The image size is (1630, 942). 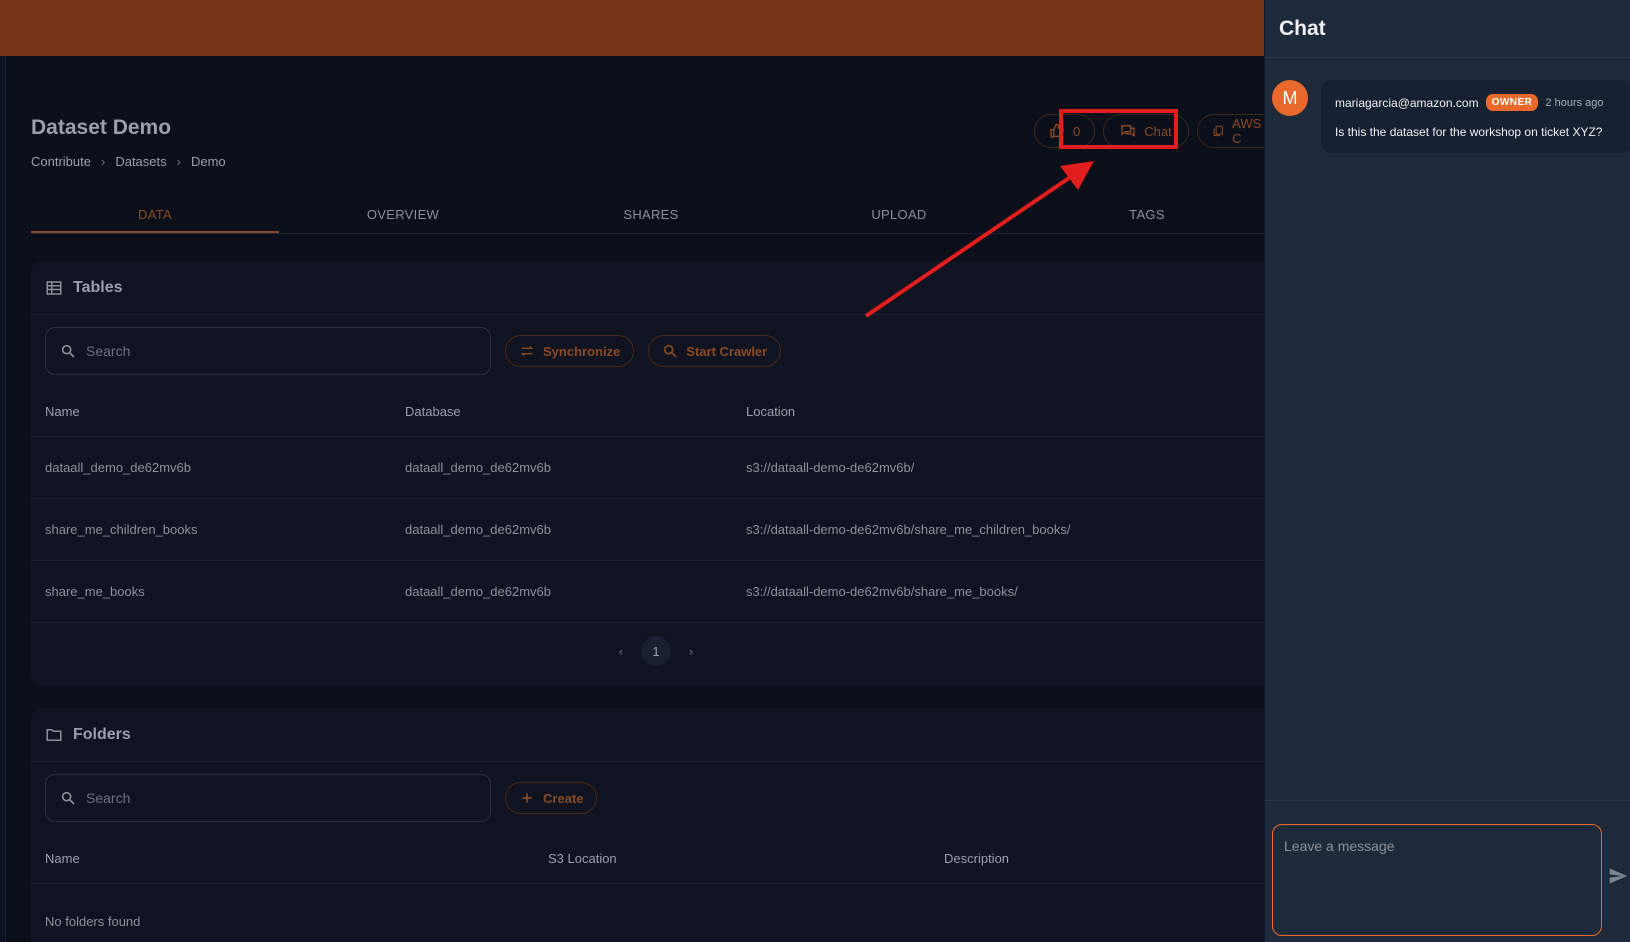 I want to click on tables-toolbar: Search Synchronize Start Crawler, so click(x=413, y=351).